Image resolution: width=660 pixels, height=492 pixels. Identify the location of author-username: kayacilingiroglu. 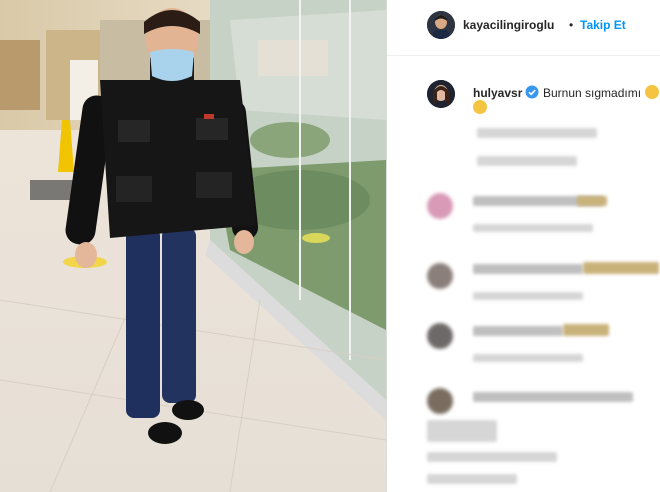
(508, 25).